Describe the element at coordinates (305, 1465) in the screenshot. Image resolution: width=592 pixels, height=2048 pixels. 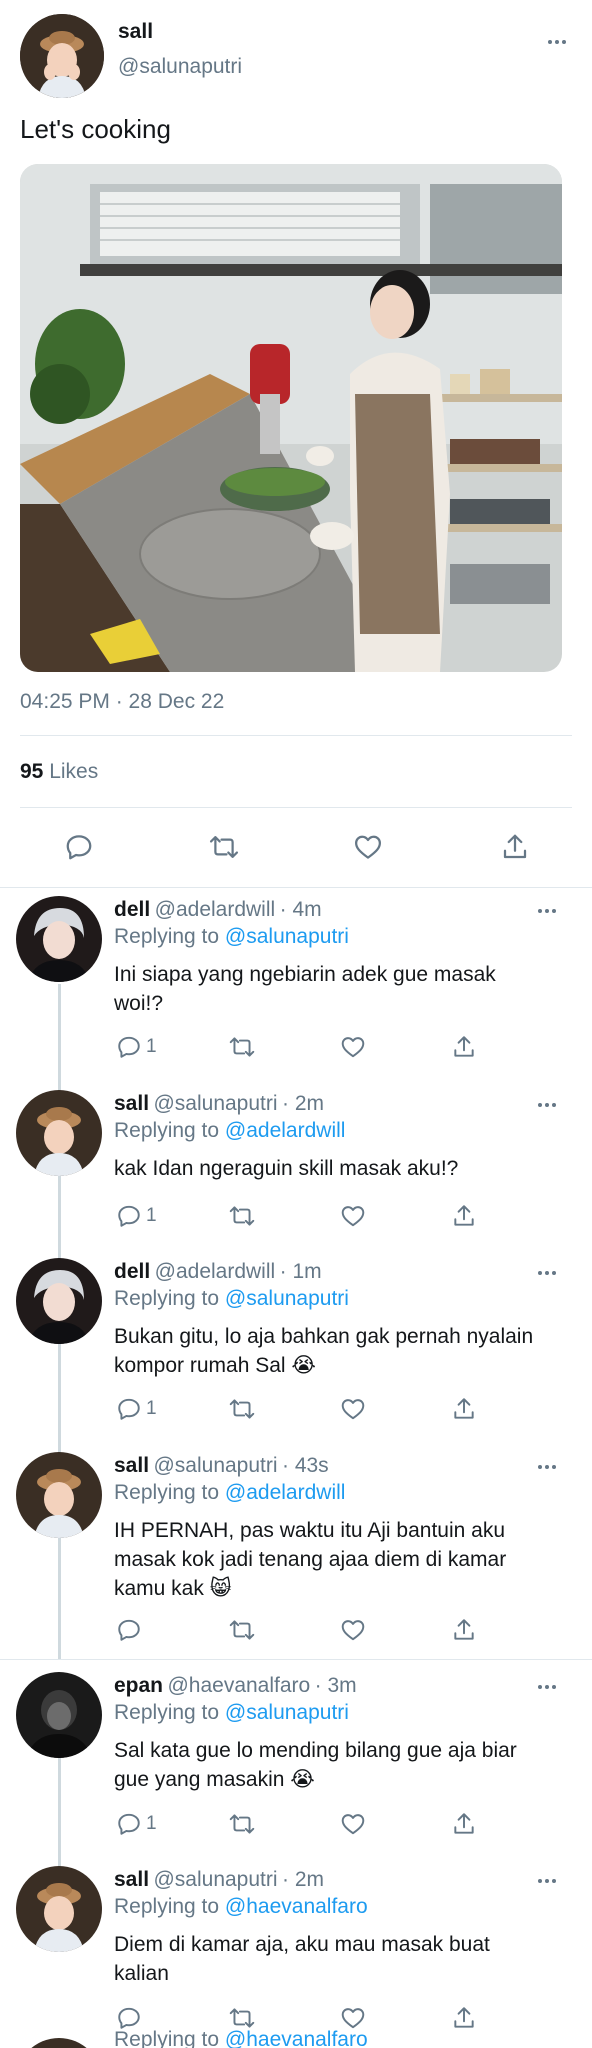
I see `reply-time: · 43s` at that location.